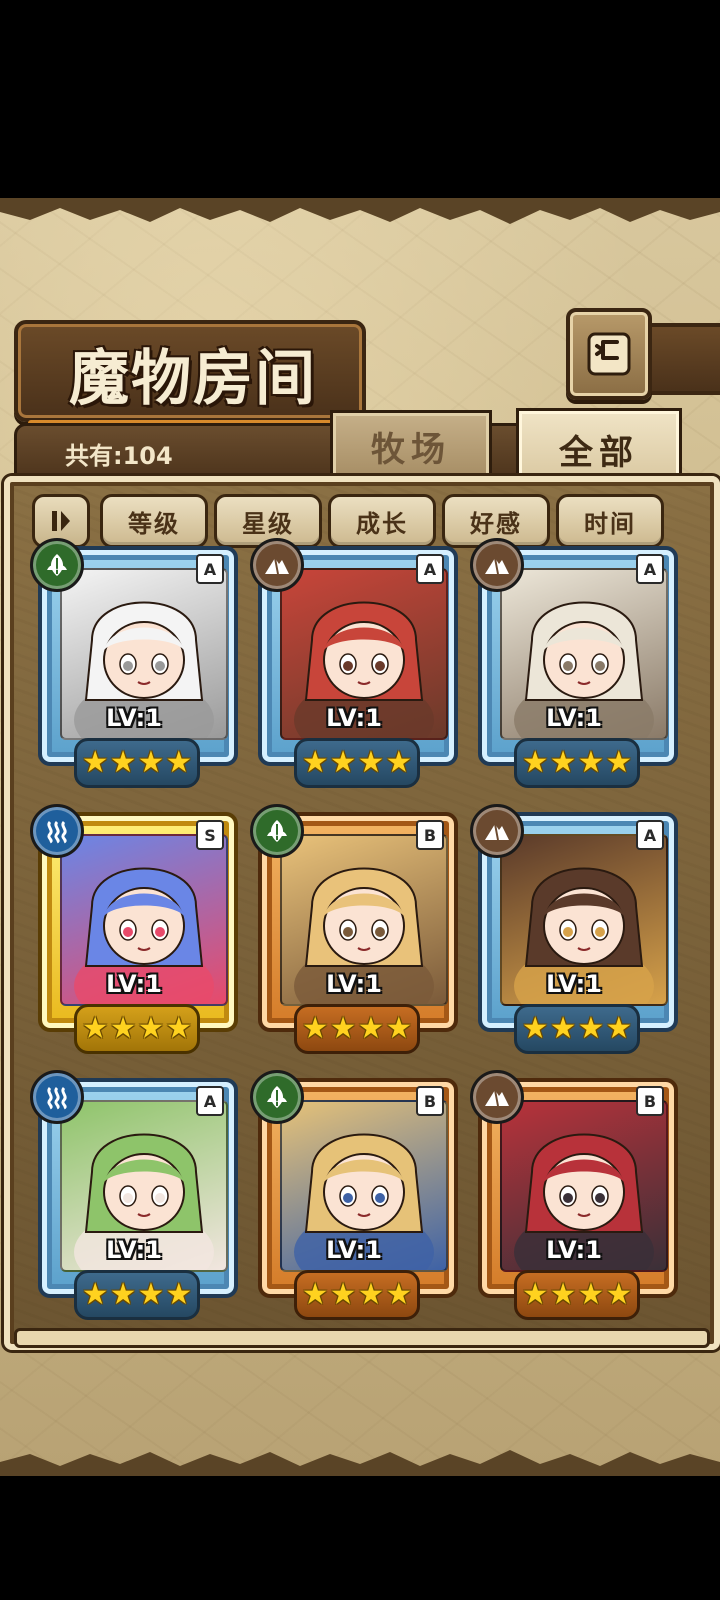  Describe the element at coordinates (610, 521) in the screenshot. I see `filter-time: 时间` at that location.